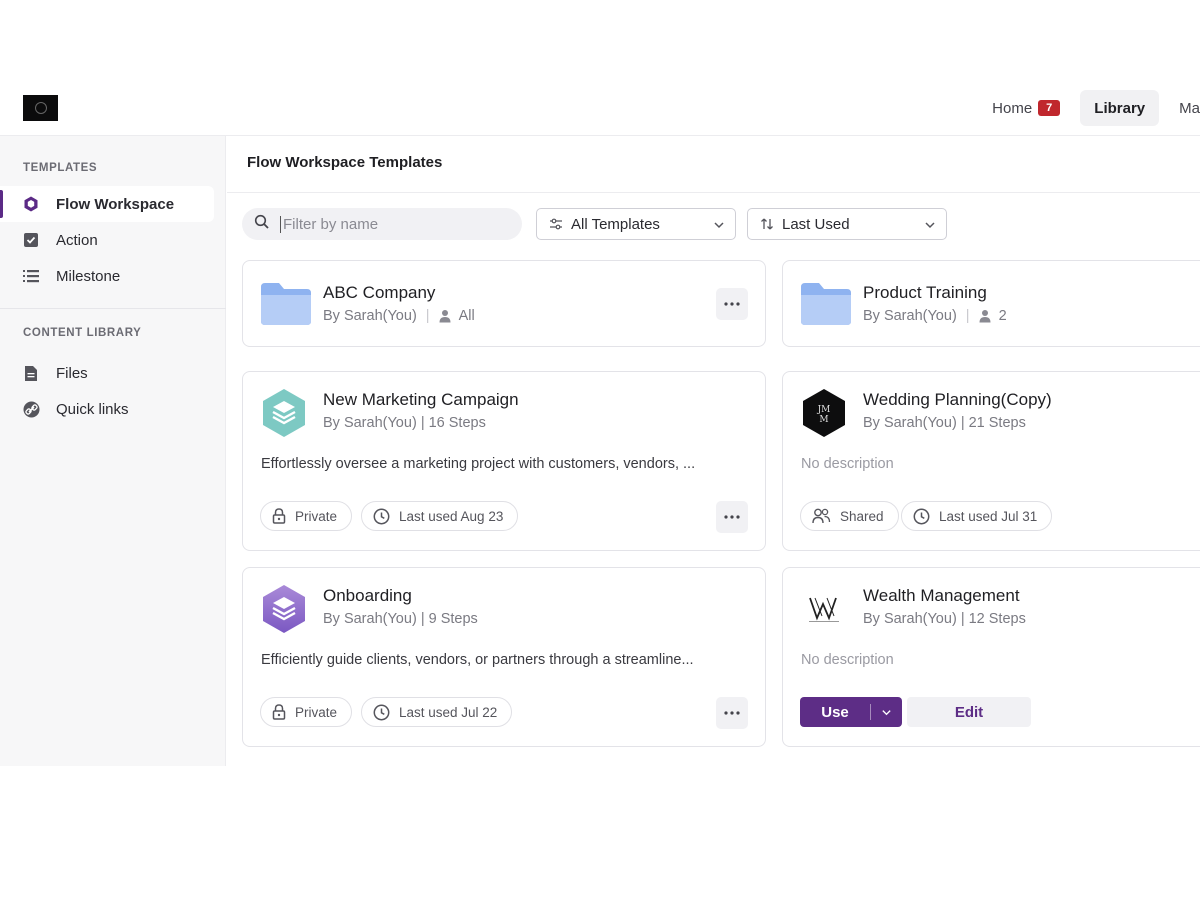 The height and width of the screenshot is (900, 1200). Describe the element at coordinates (31, 409) in the screenshot. I see `link-icon` at that location.